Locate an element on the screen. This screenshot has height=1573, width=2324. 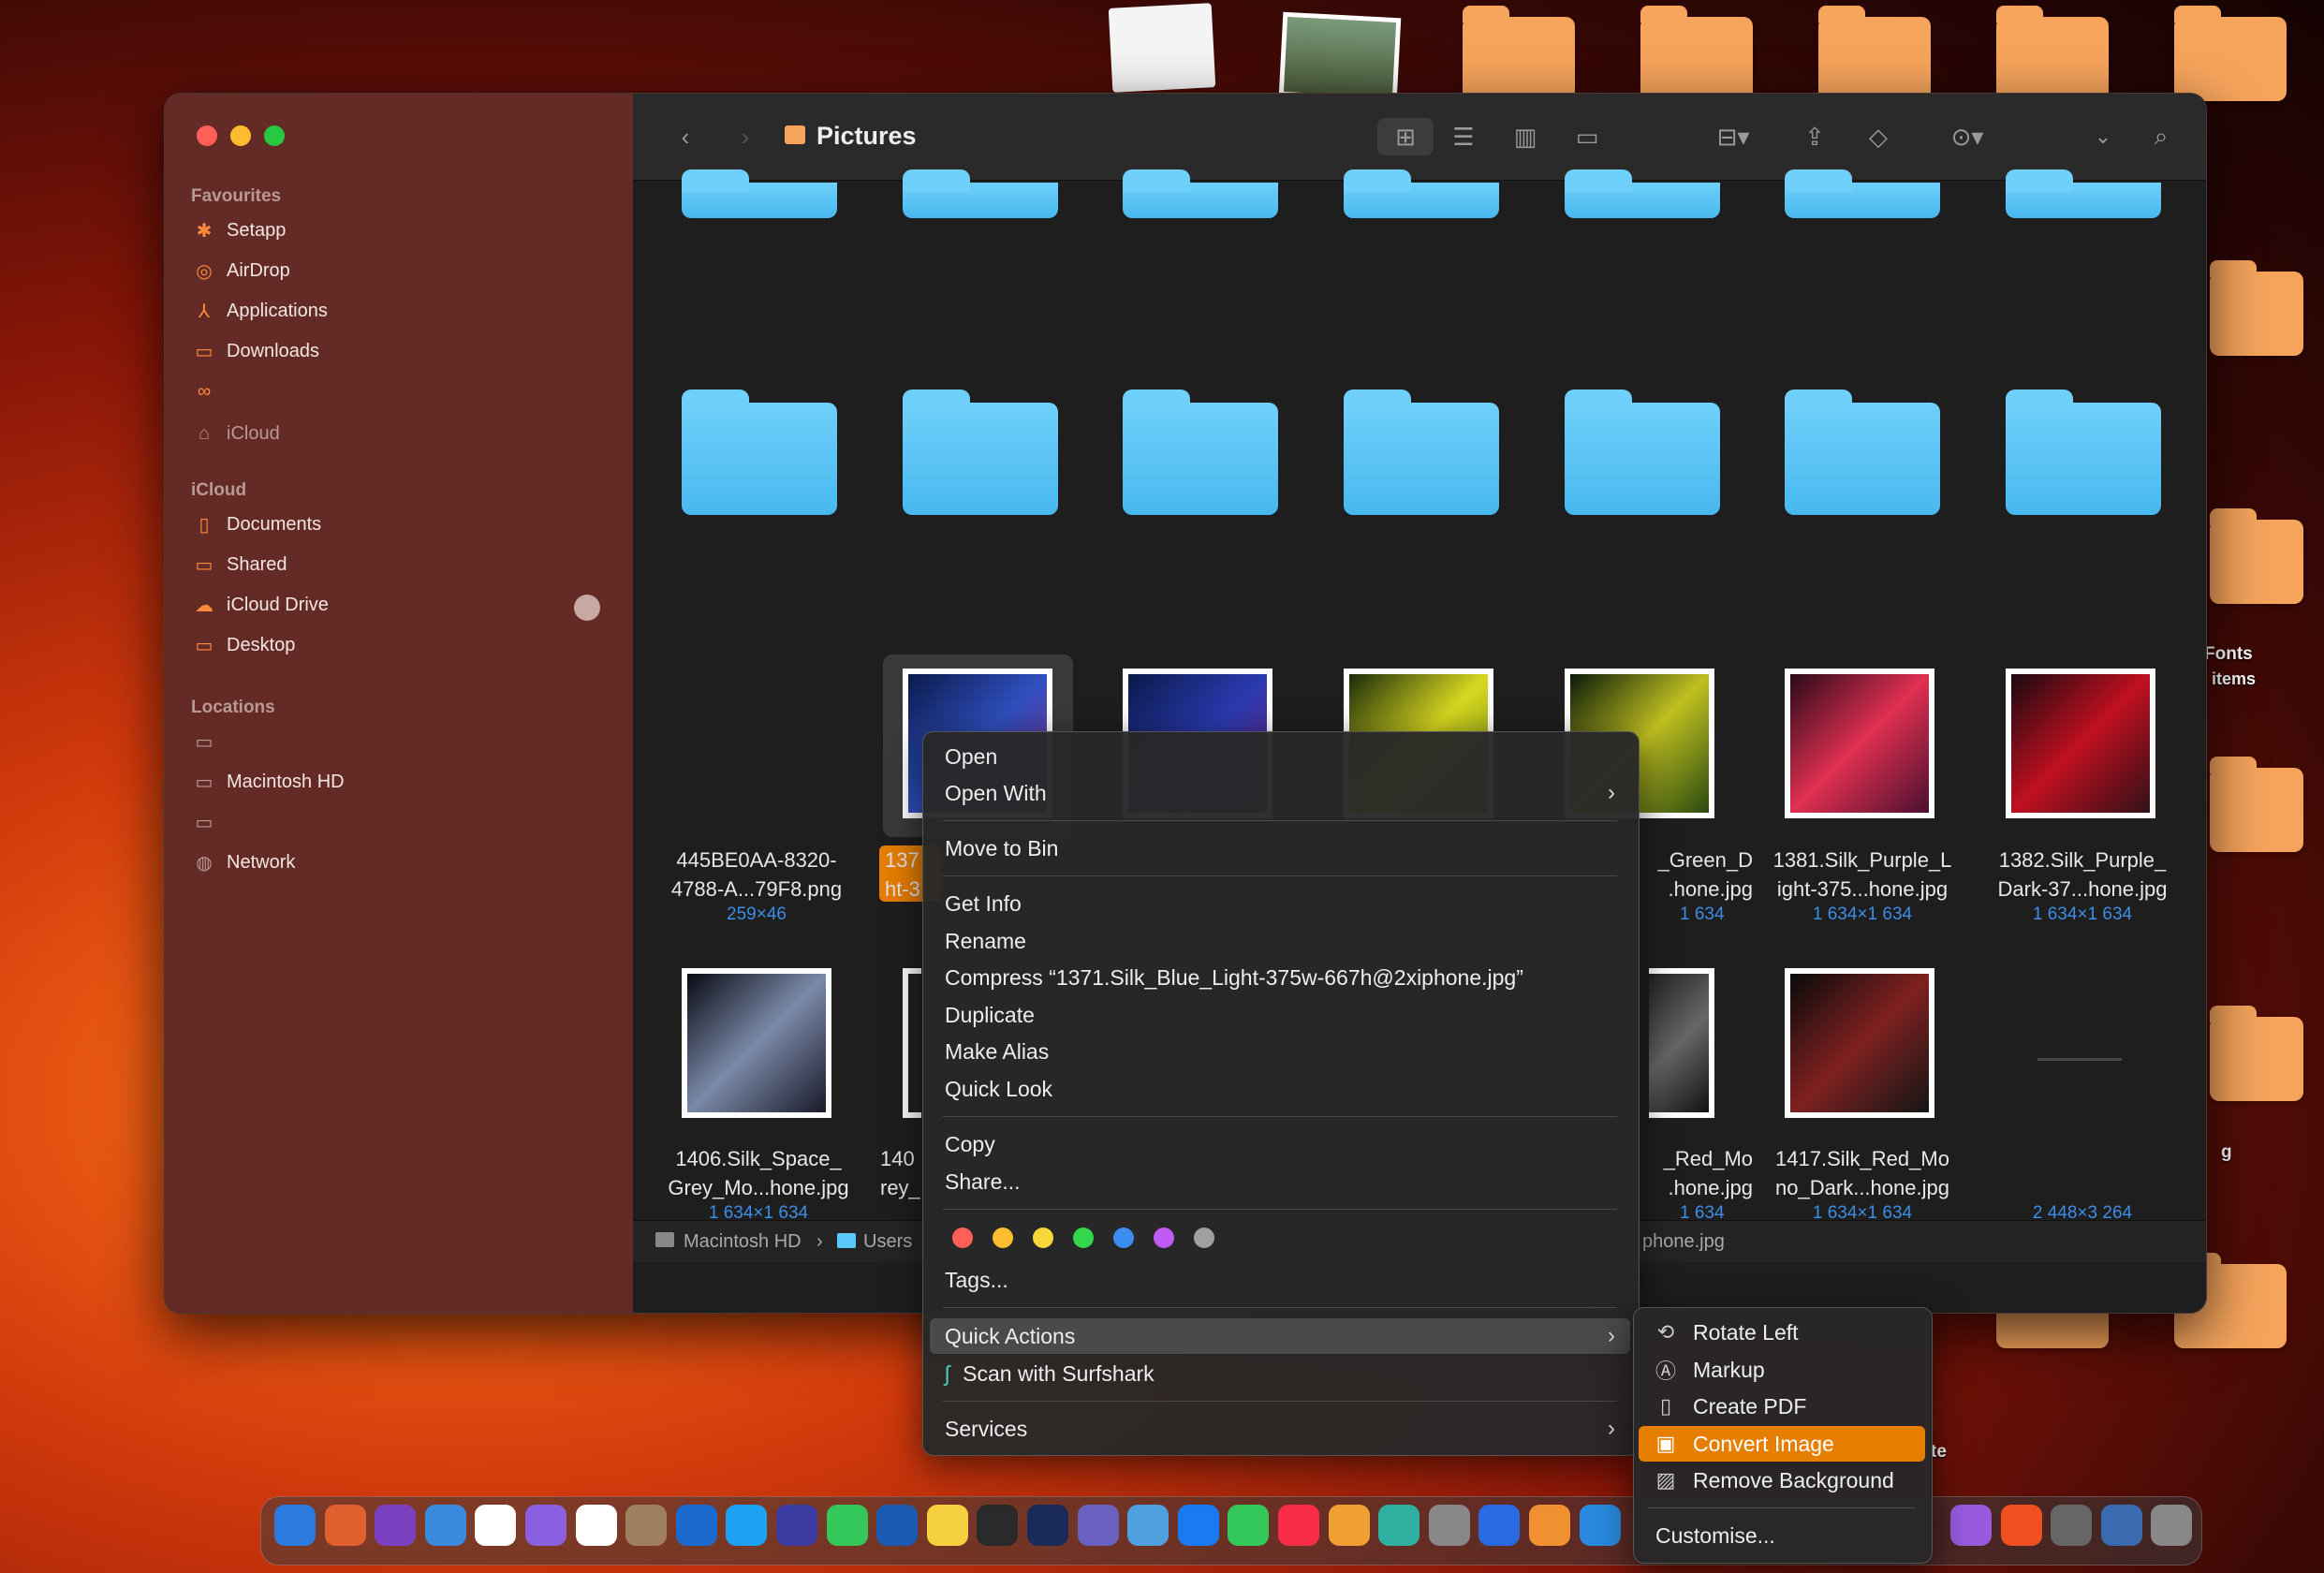
submenu-item-remove-background: ▨ Remove Background is located at coordinates (1782, 1480).